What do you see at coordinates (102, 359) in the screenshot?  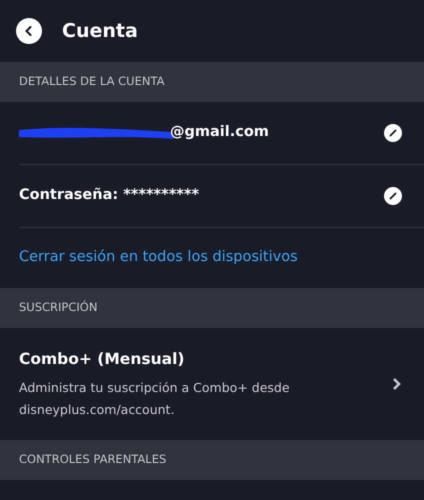 I see `plan-name: Combo+ (Mensual)` at bounding box center [102, 359].